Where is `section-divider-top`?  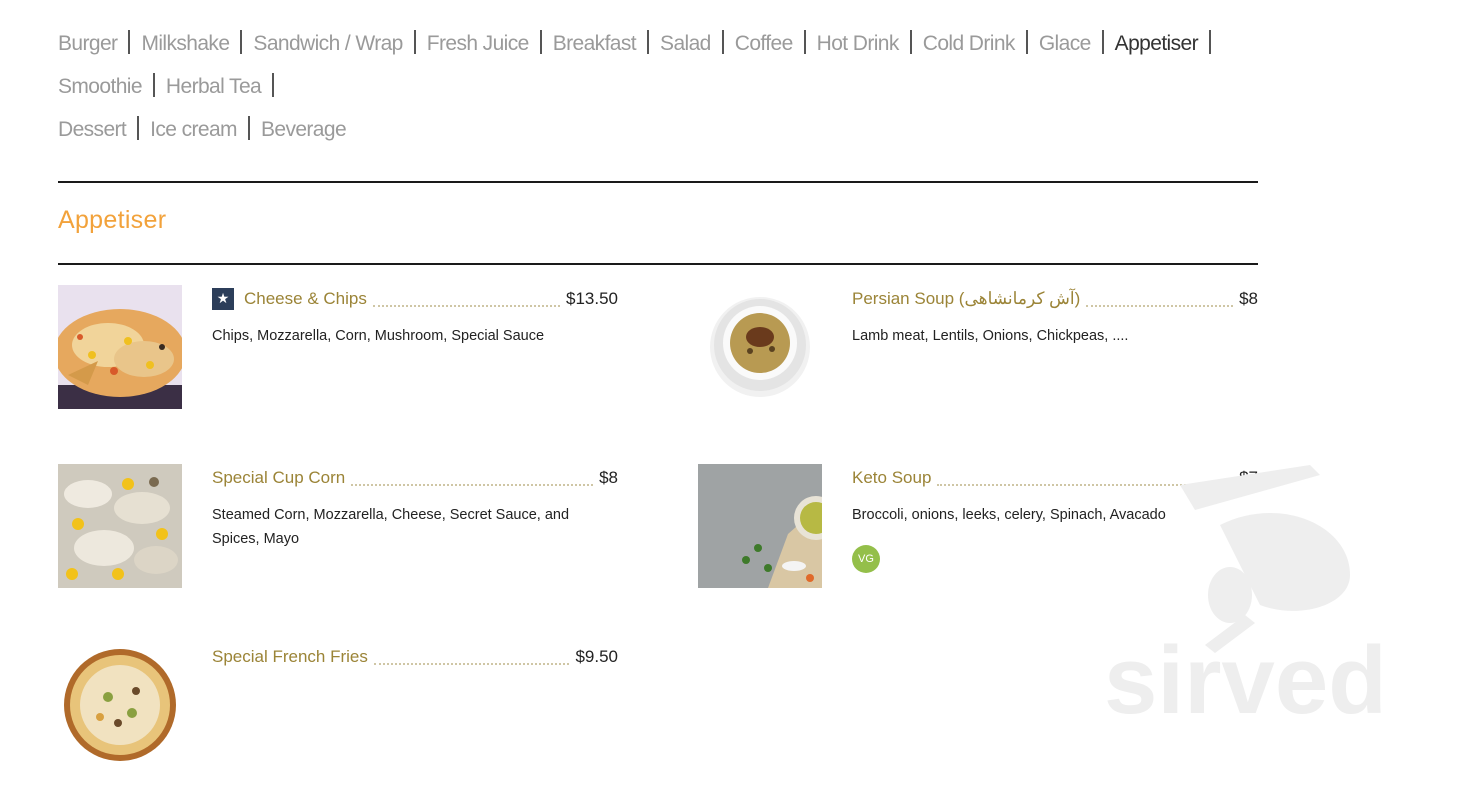
section-divider-top is located at coordinates (658, 182).